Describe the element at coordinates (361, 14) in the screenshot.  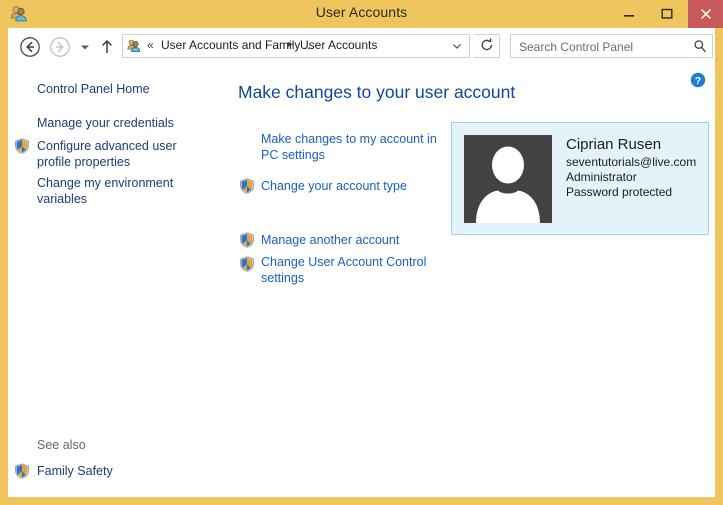
I see `title-bar: User Accounts` at that location.